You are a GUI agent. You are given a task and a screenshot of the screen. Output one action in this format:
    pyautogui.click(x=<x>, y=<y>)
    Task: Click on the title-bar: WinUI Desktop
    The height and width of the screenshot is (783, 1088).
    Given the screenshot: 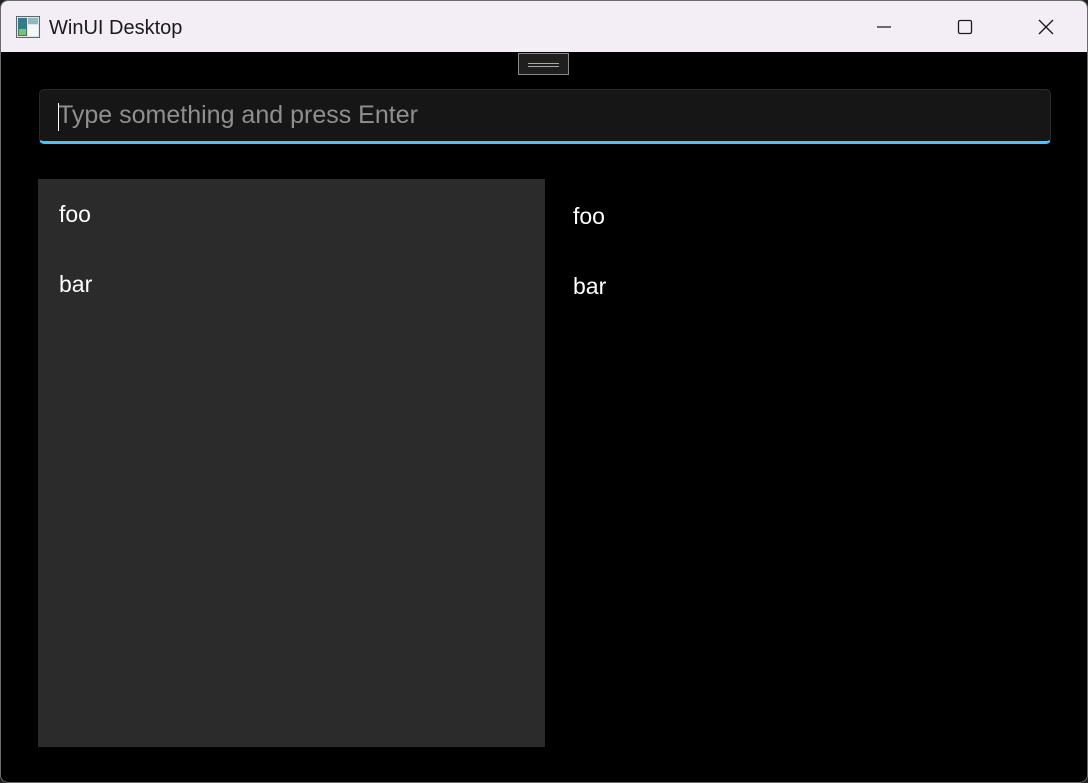 What is the action you would take?
    pyautogui.click(x=544, y=26)
    